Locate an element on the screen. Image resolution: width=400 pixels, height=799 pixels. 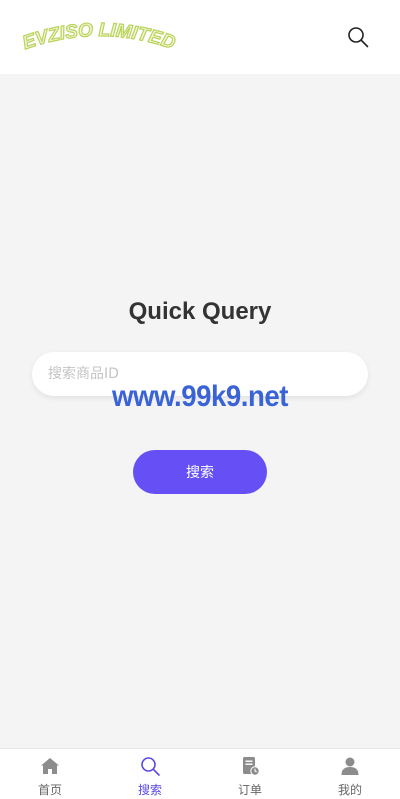
app-header: EVZISO LIMITED is located at coordinates (200, 37).